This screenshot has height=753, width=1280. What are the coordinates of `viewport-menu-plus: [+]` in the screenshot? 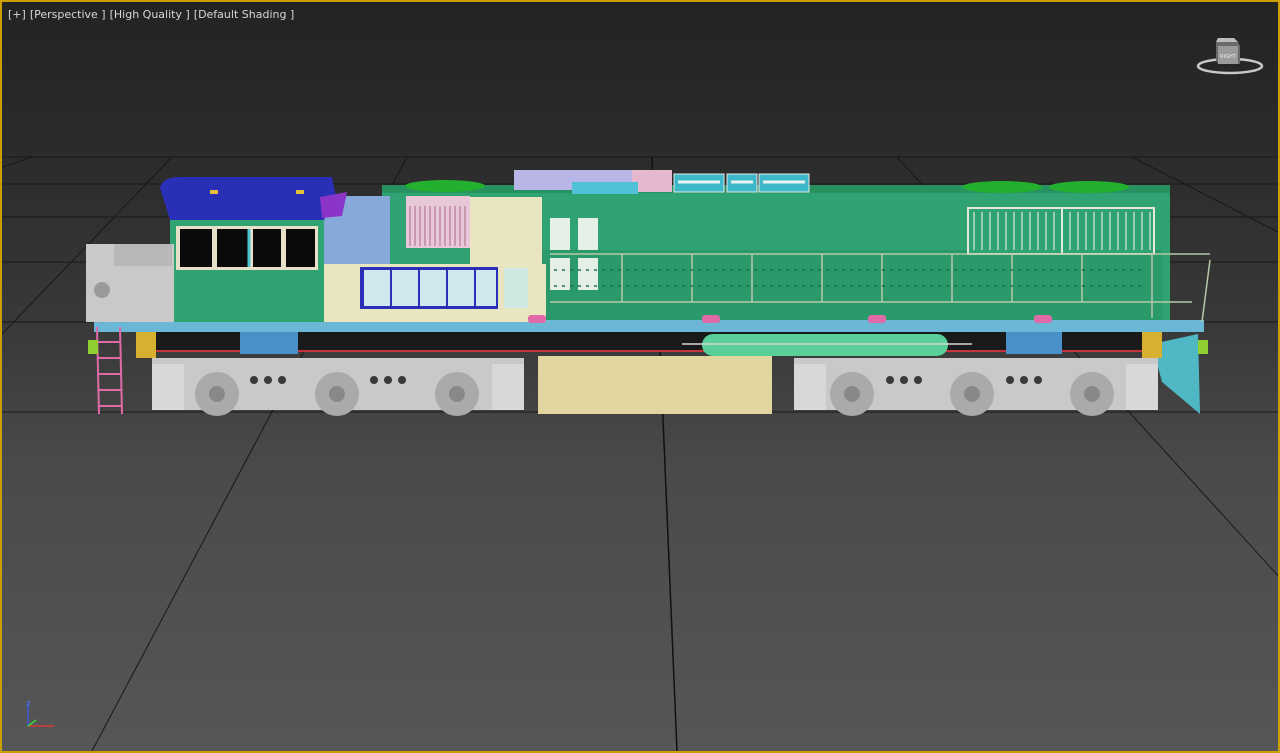 It's located at (17, 14).